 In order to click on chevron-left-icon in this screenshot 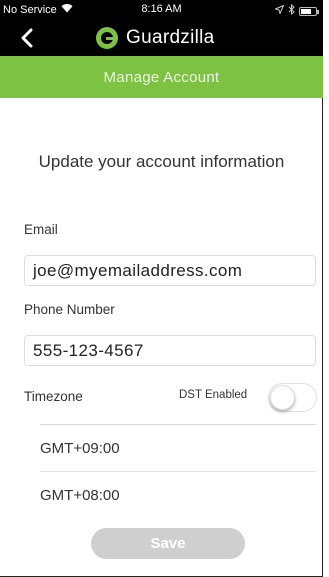, I will do `click(27, 38)`.